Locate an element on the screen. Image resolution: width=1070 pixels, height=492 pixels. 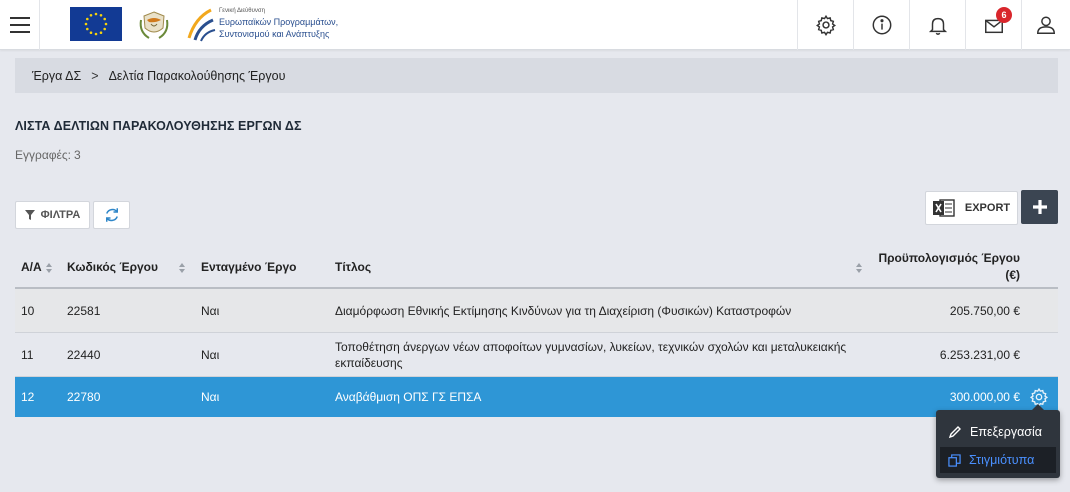
refresh-button is located at coordinates (111, 215).